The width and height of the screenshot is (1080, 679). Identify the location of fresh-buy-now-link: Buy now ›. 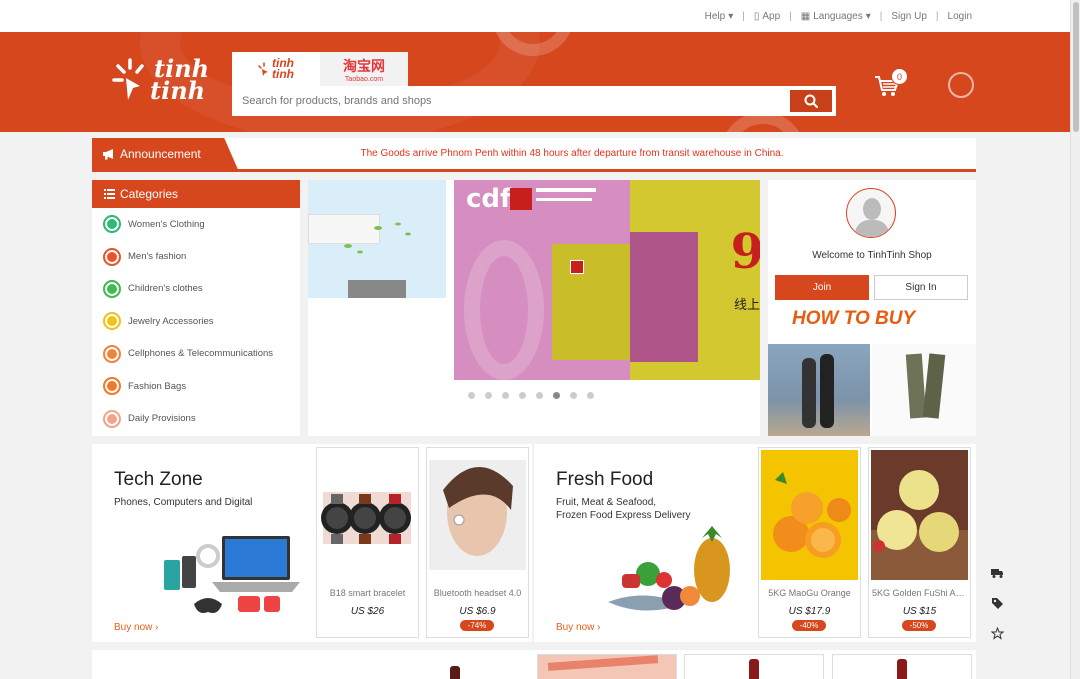
(578, 627).